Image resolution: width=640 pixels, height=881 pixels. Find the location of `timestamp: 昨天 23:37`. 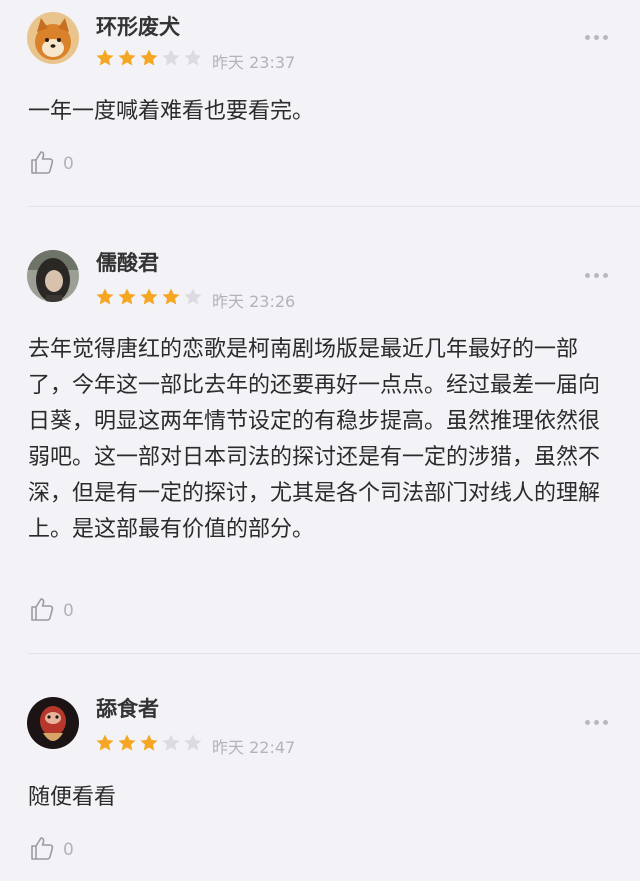

timestamp: 昨天 23:37 is located at coordinates (254, 62).